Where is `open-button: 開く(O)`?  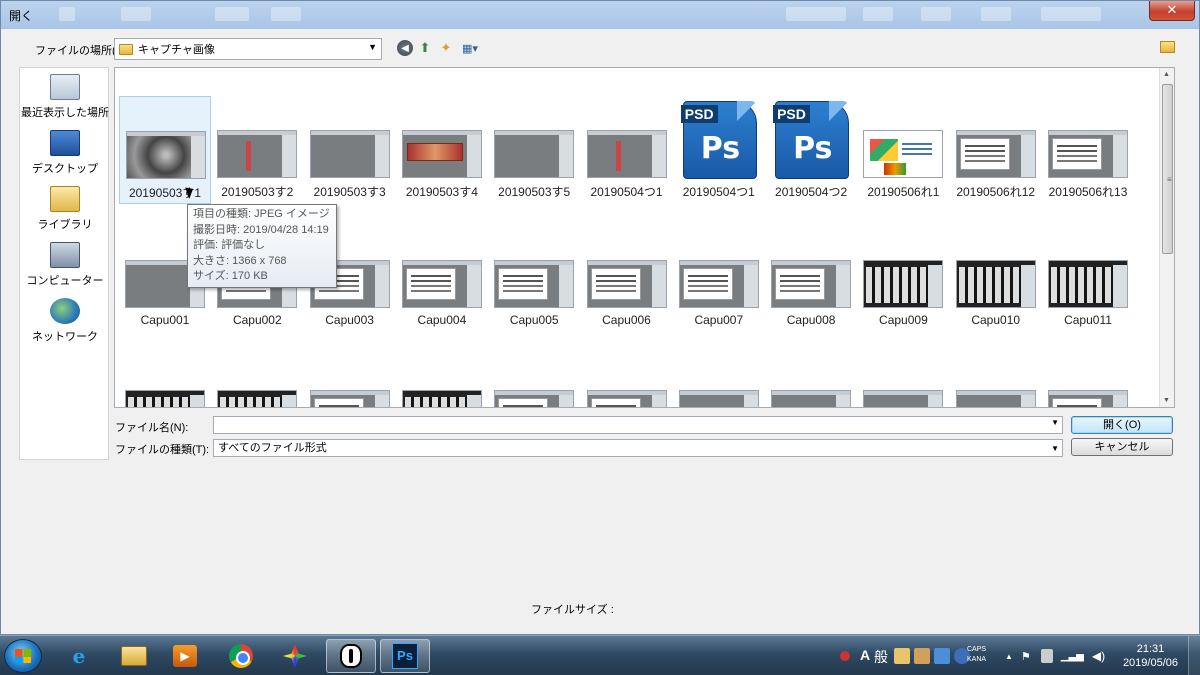 open-button: 開く(O) is located at coordinates (1122, 425).